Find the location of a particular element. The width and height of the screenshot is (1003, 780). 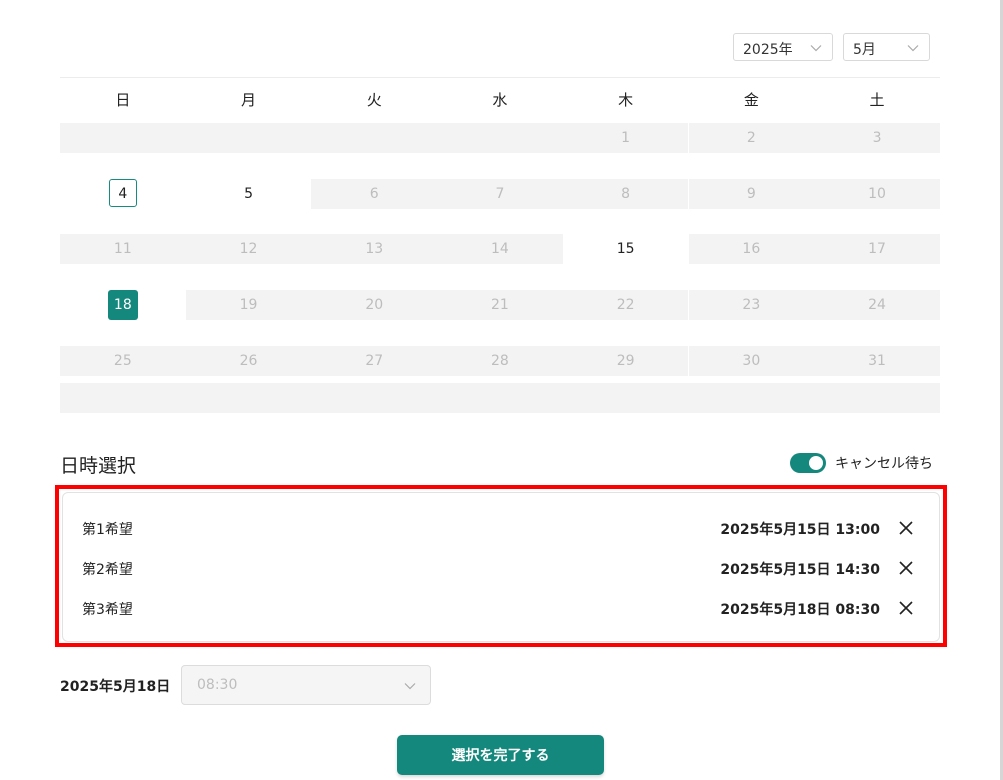

calendar-day: 28 is located at coordinates (500, 361).